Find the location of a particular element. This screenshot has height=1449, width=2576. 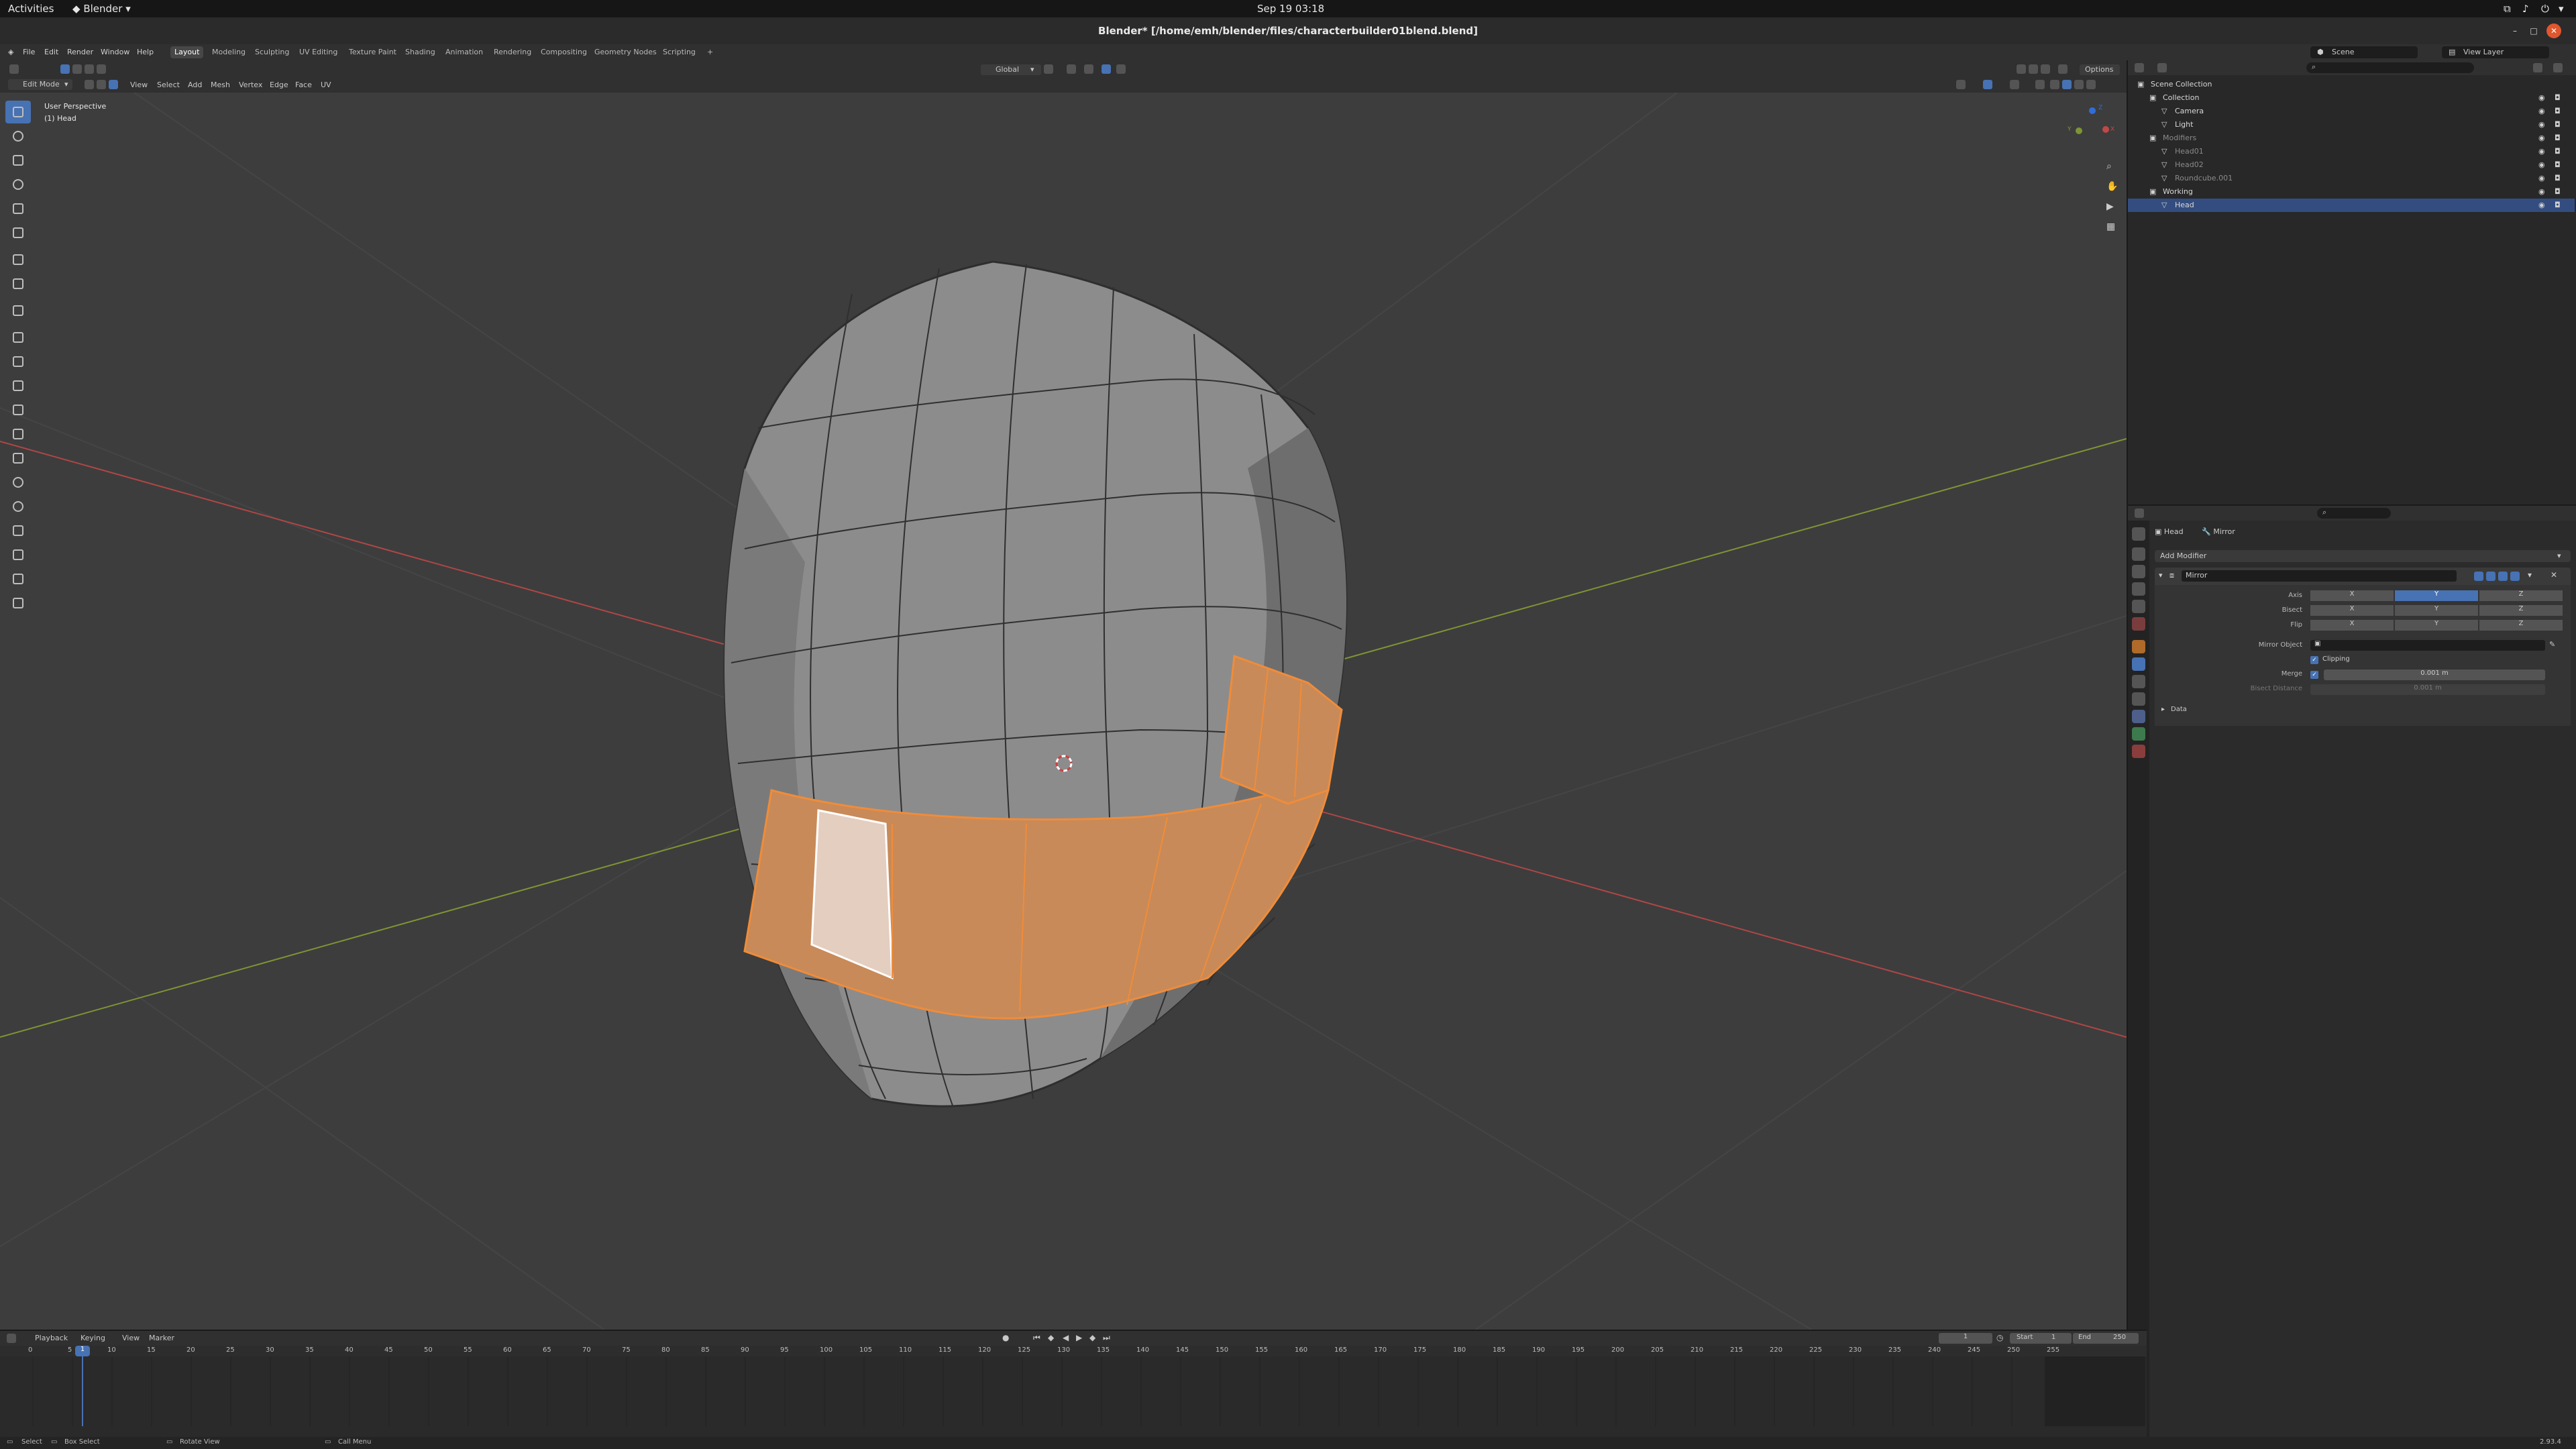

menu-mesh: Mesh is located at coordinates (220, 84).